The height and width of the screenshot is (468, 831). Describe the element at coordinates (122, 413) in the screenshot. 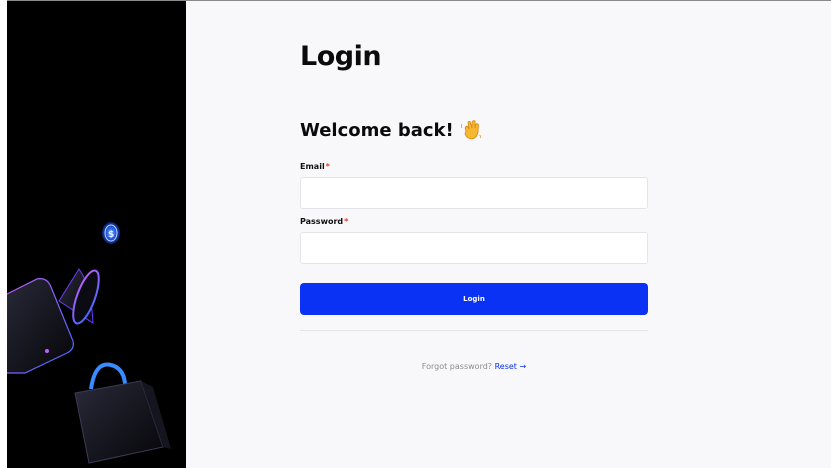

I see `shopping-bag-icon` at that location.